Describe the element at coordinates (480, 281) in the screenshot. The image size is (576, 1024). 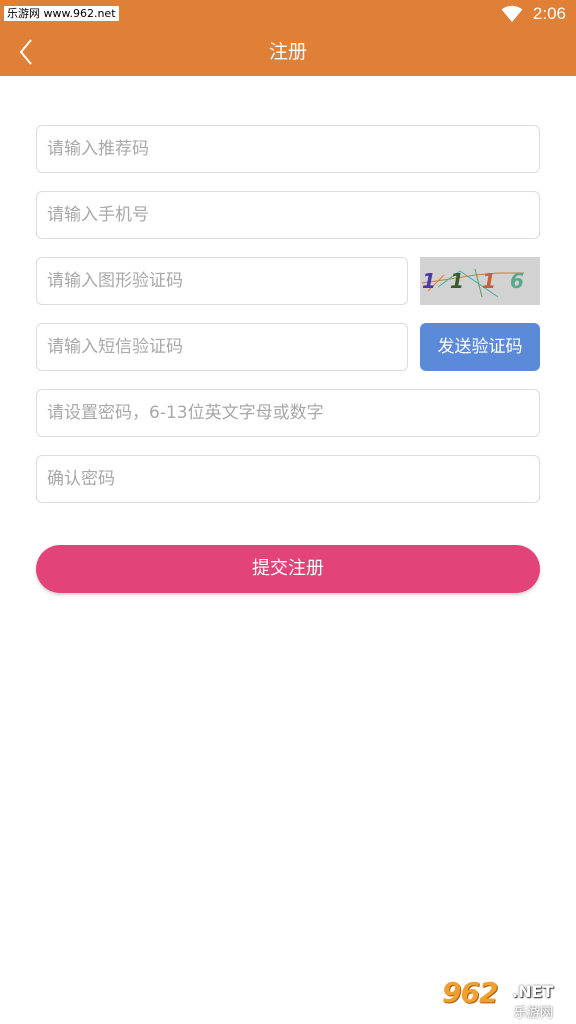
I see `captcha-image: 1 1 1 6` at that location.